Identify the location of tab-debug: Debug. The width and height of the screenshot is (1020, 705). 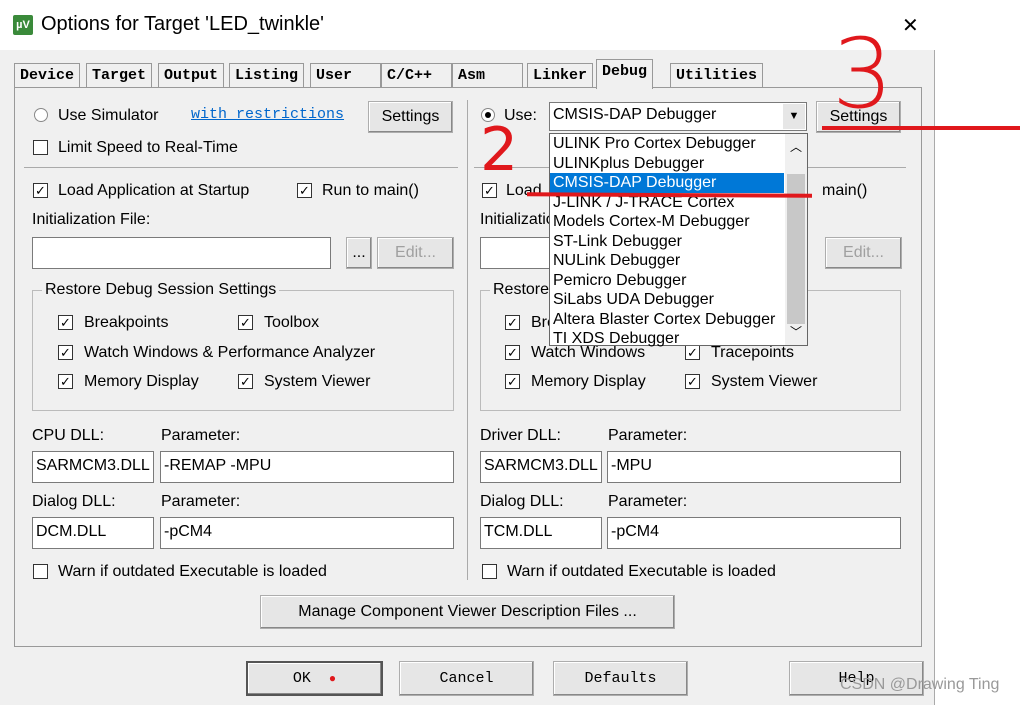
(625, 74).